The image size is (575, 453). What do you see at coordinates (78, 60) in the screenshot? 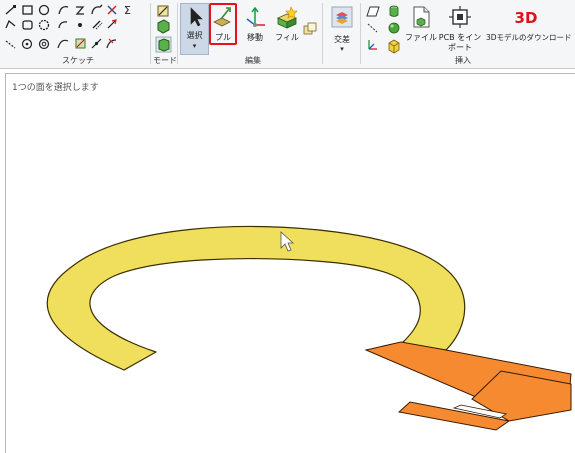
I see `group-label-sketch: スケッチ` at bounding box center [78, 60].